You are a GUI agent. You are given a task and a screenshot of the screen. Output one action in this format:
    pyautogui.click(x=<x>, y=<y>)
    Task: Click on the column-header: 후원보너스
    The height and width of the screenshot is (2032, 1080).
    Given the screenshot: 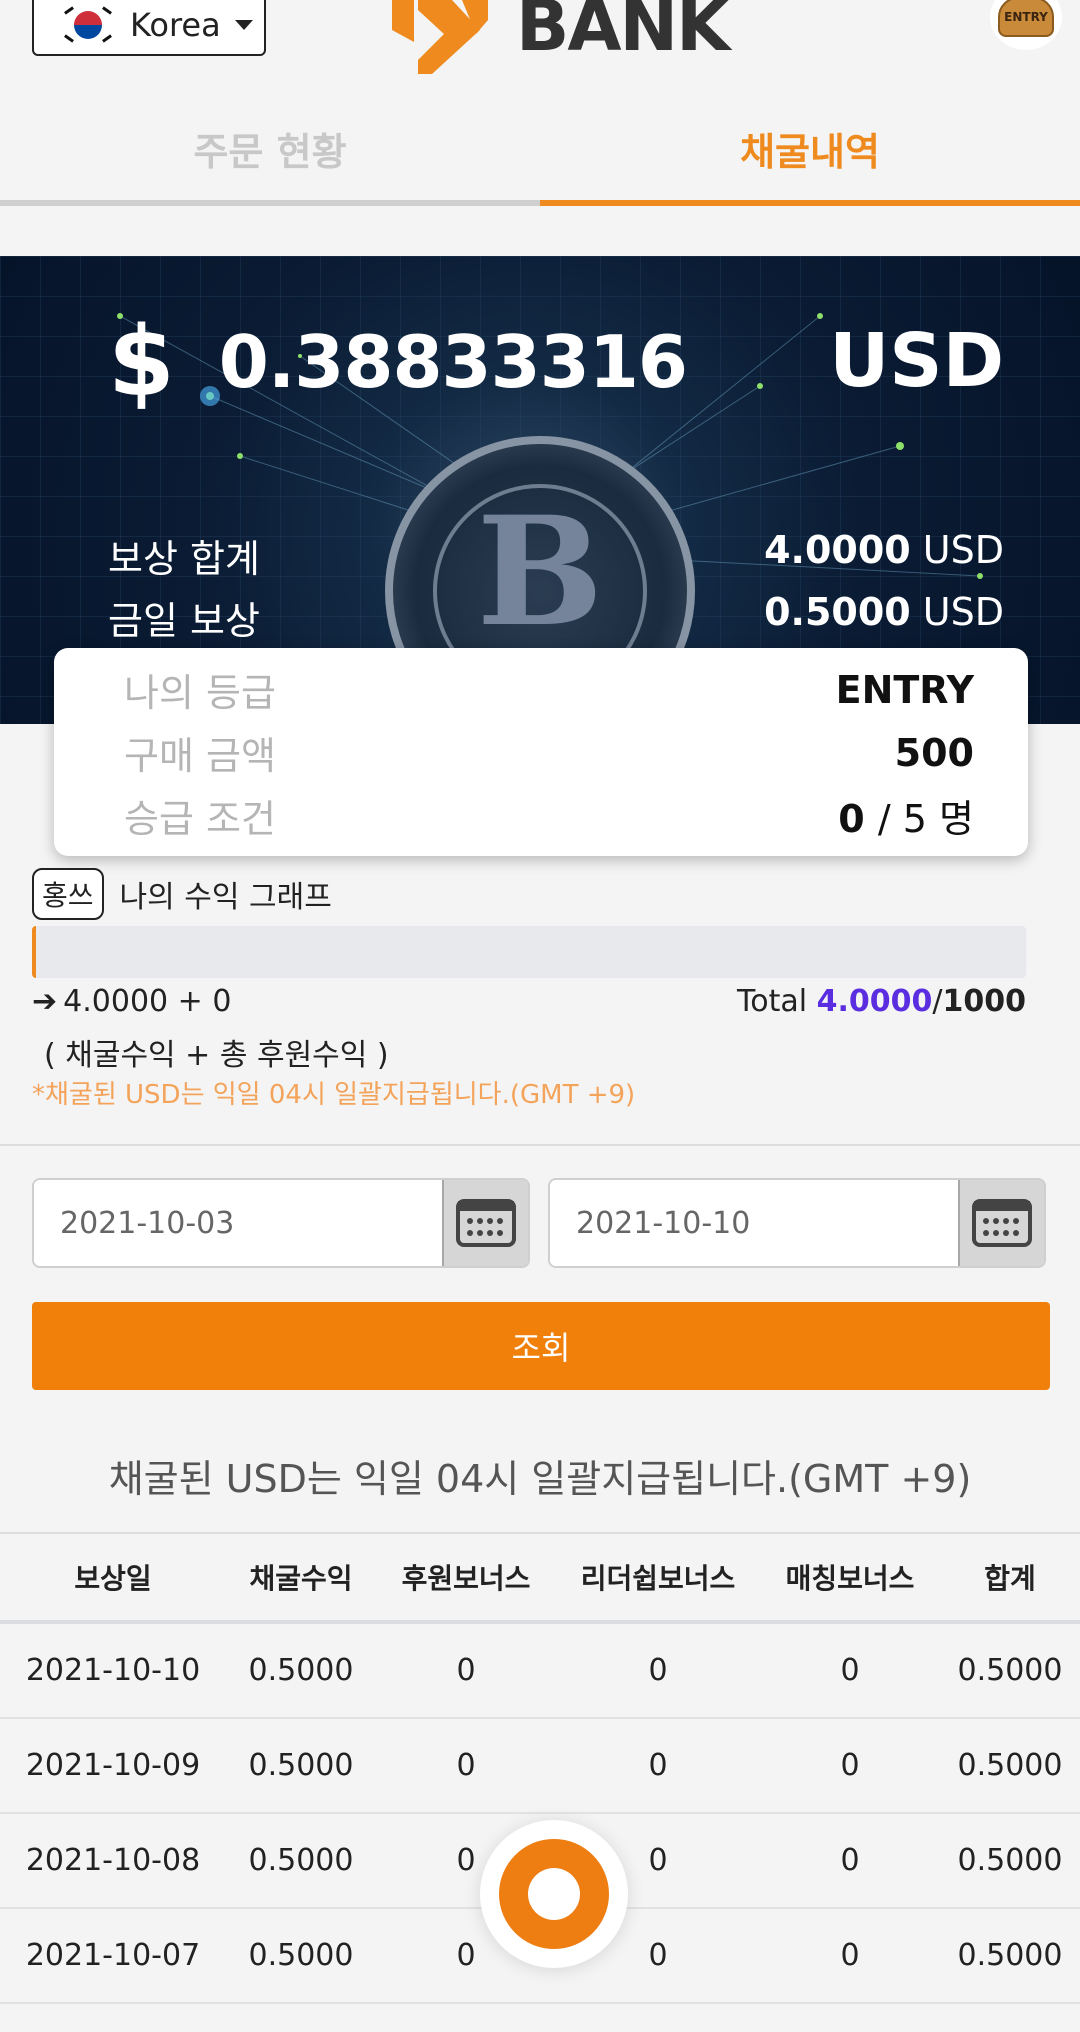 What is the action you would take?
    pyautogui.click(x=466, y=1578)
    